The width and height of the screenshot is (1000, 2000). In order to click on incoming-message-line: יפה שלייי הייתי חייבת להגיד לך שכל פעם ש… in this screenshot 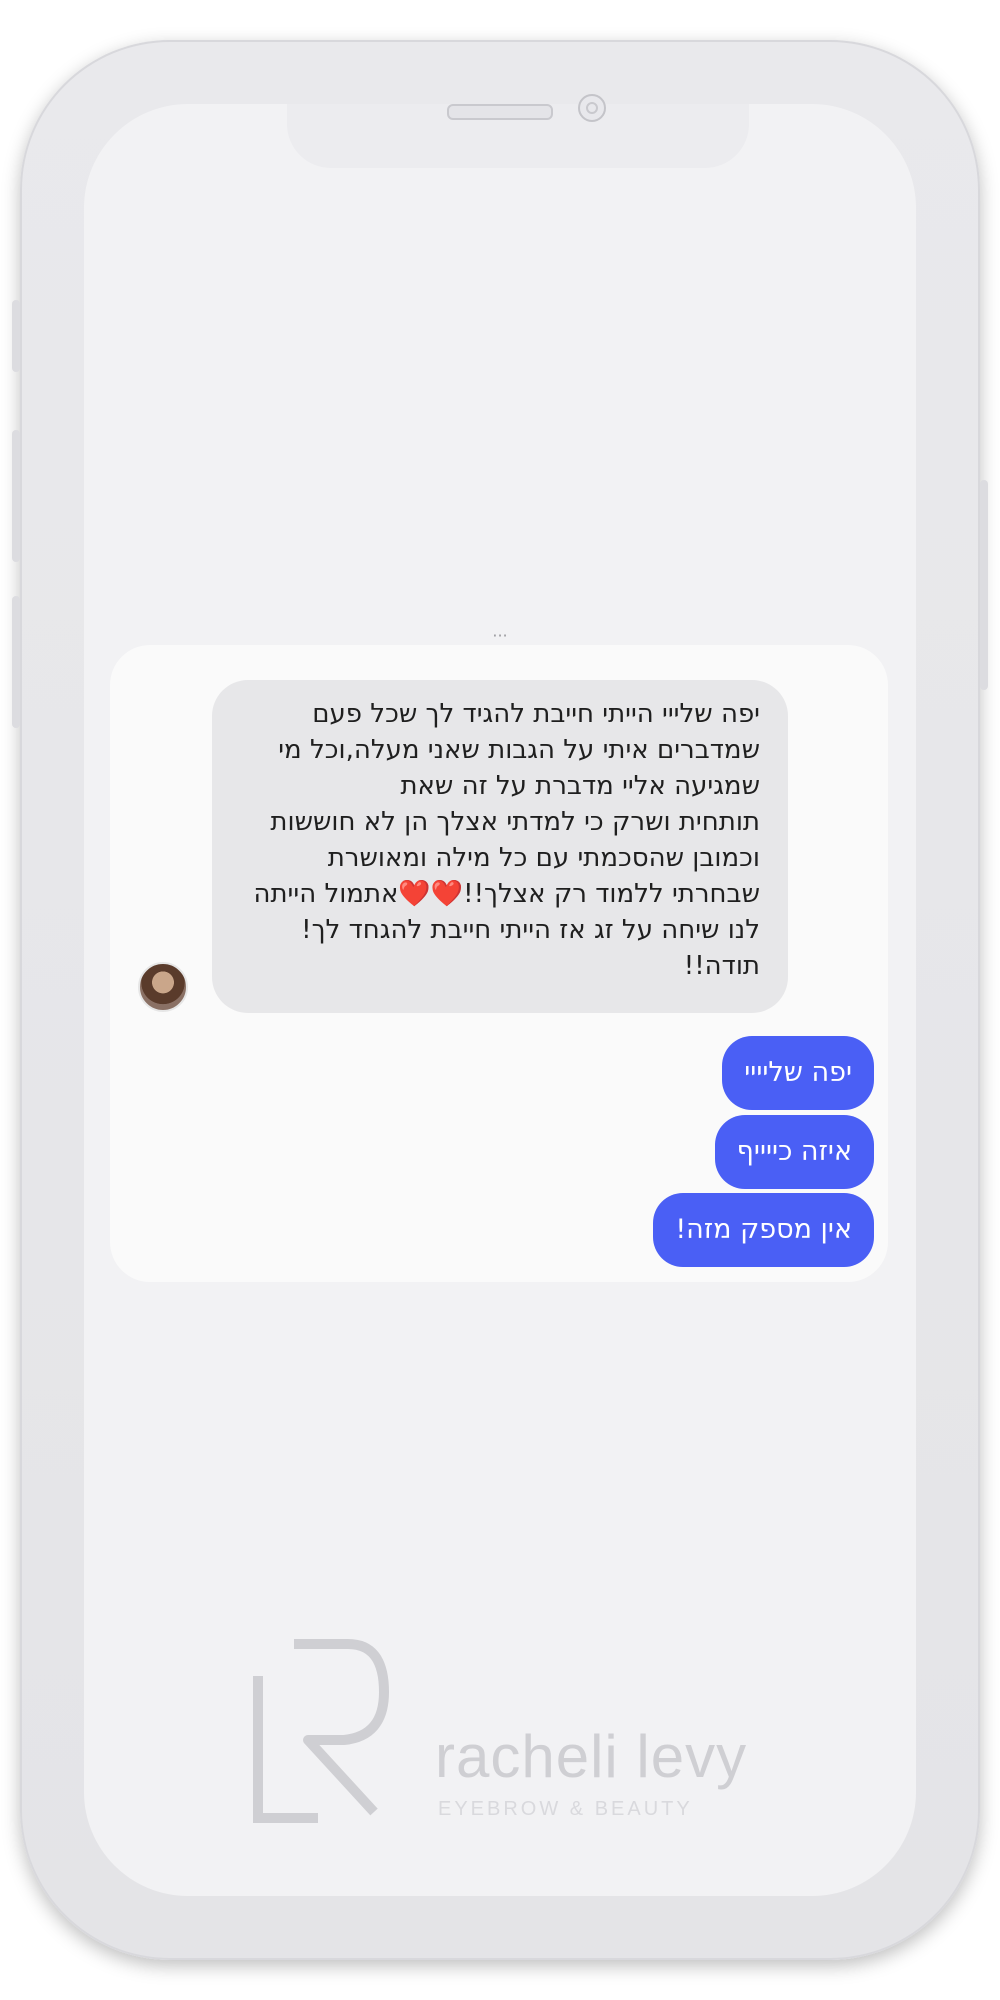, I will do `click(519, 750)`.